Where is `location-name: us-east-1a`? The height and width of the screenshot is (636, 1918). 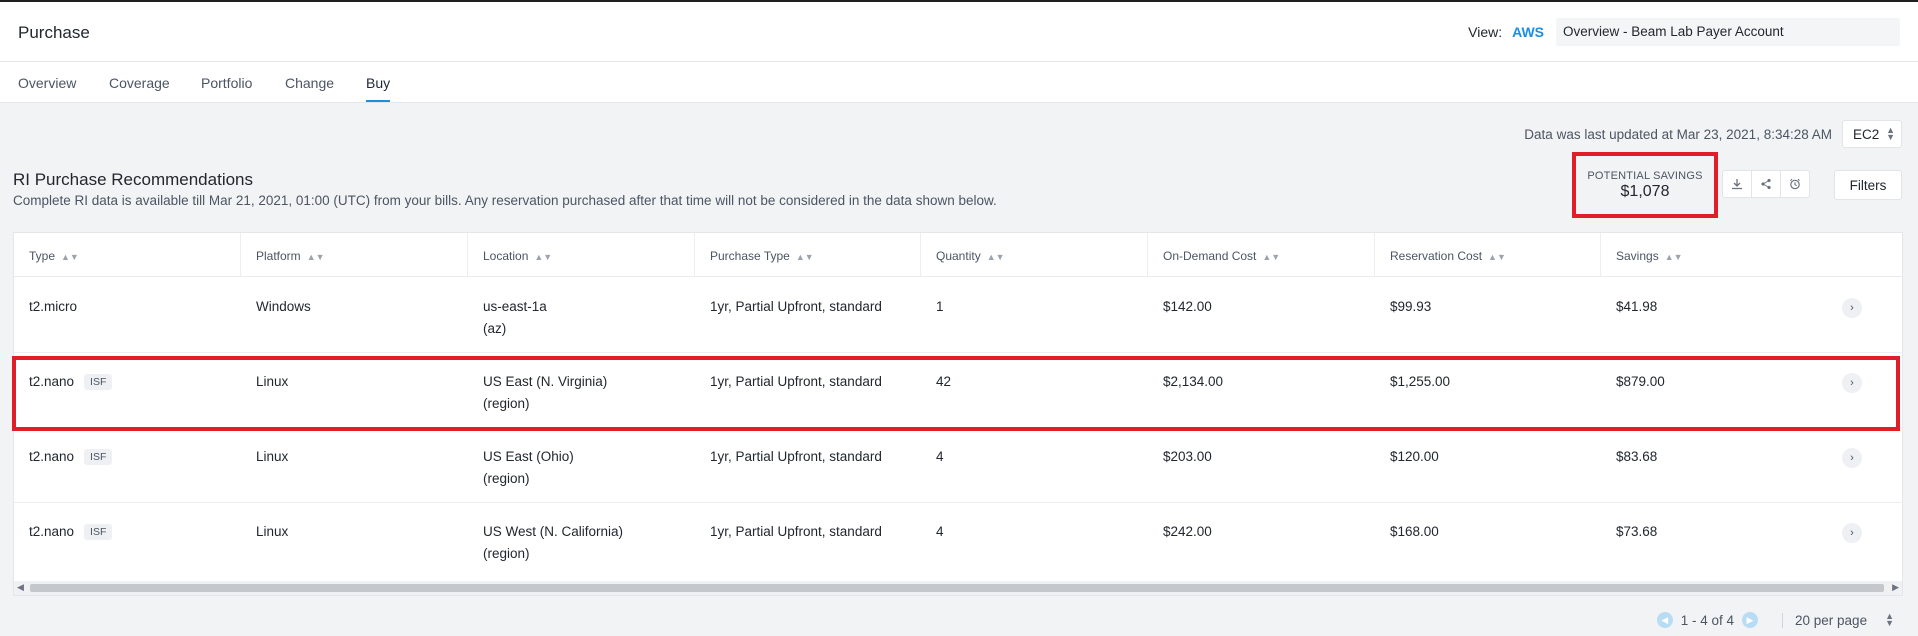 location-name: us-east-1a is located at coordinates (515, 306).